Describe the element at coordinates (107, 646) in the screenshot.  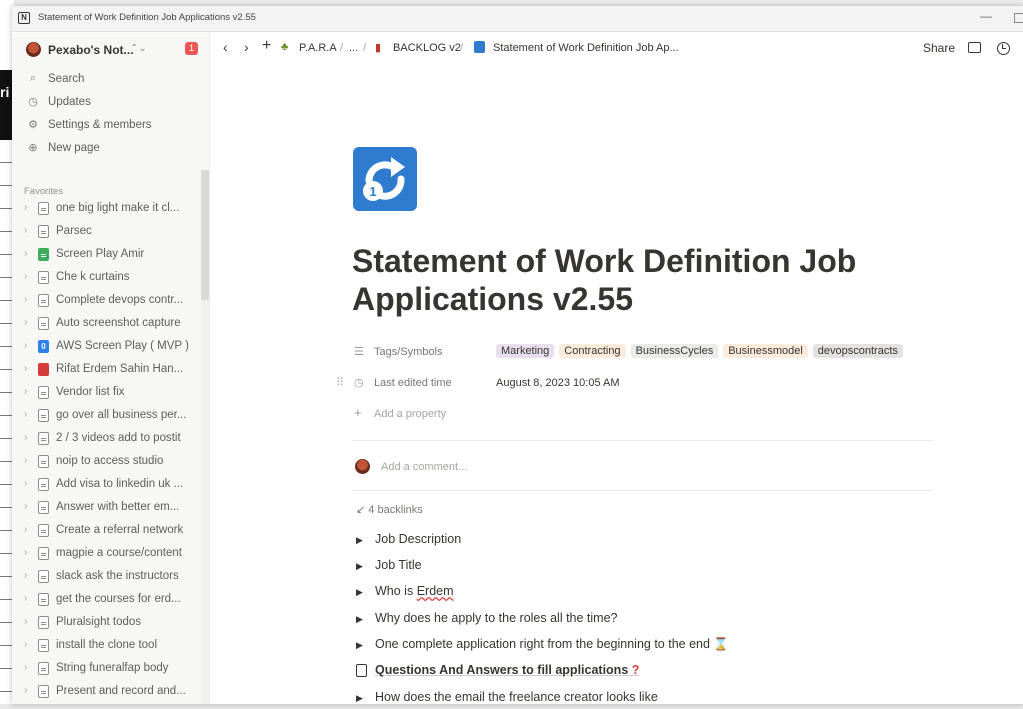
I see `sidebar-favorite-item: › install the clone tool` at that location.